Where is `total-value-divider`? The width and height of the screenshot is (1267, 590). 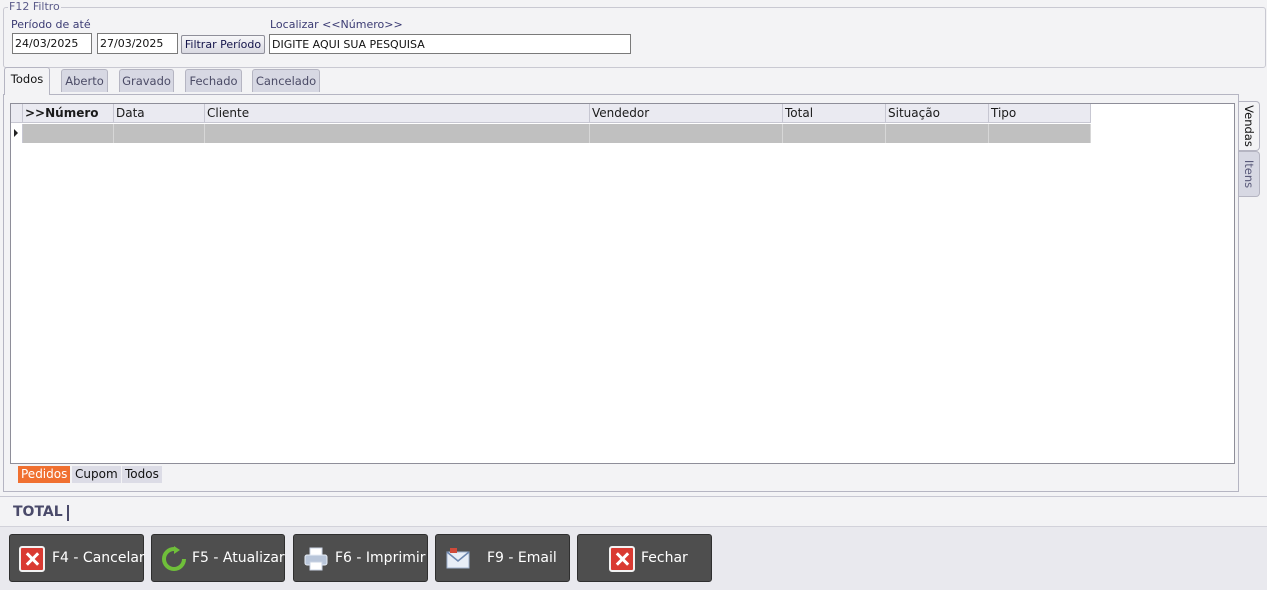 total-value-divider is located at coordinates (68, 513).